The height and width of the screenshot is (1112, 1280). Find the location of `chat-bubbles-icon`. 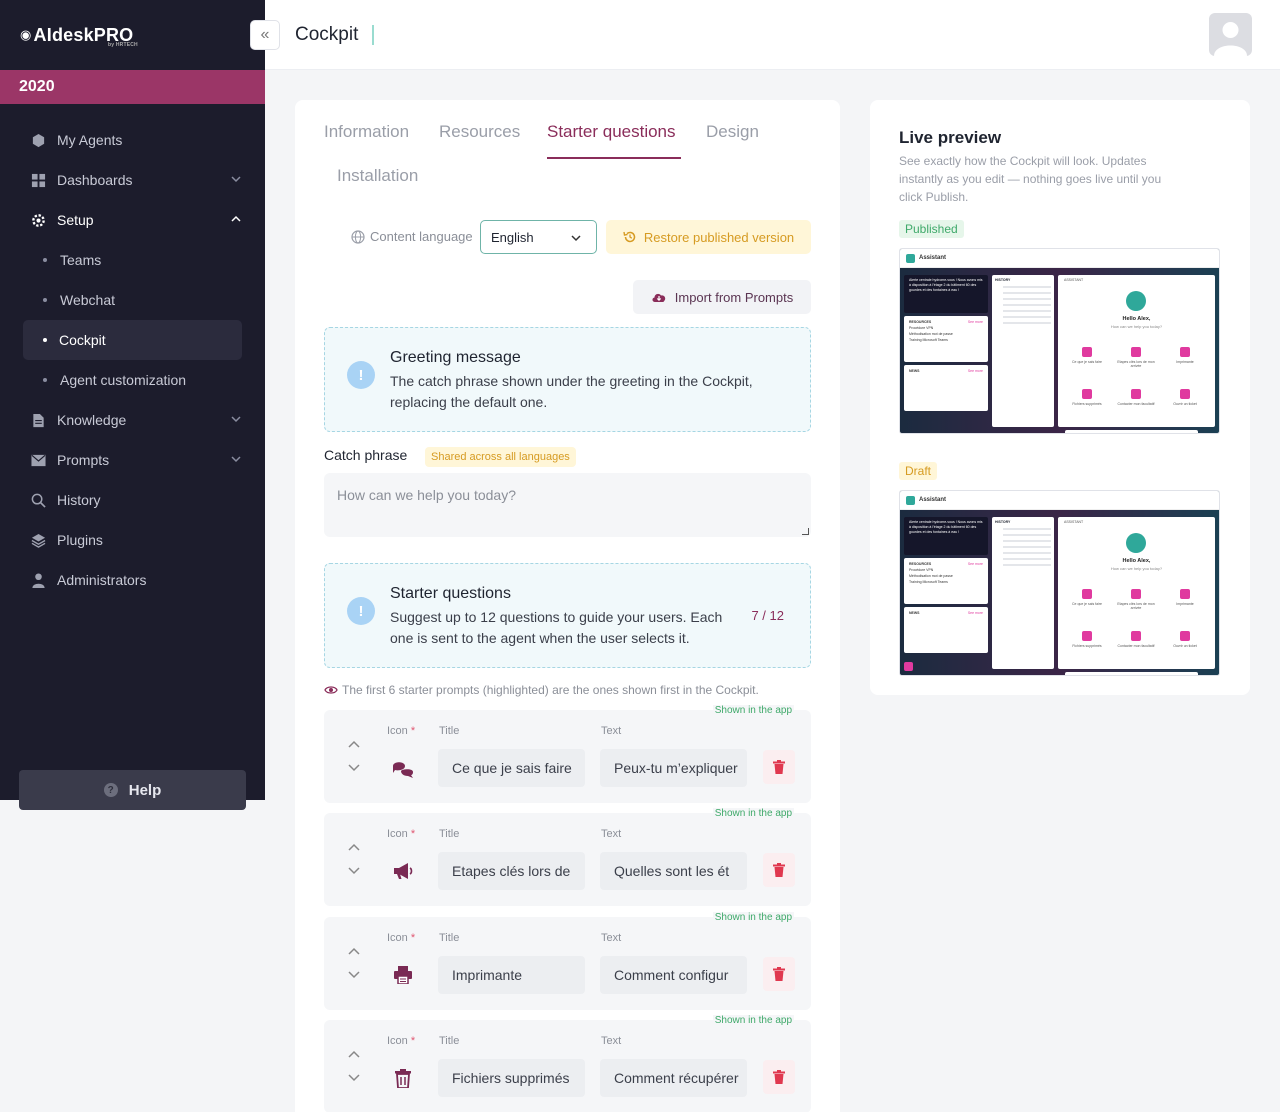

chat-bubbles-icon is located at coordinates (403, 770).